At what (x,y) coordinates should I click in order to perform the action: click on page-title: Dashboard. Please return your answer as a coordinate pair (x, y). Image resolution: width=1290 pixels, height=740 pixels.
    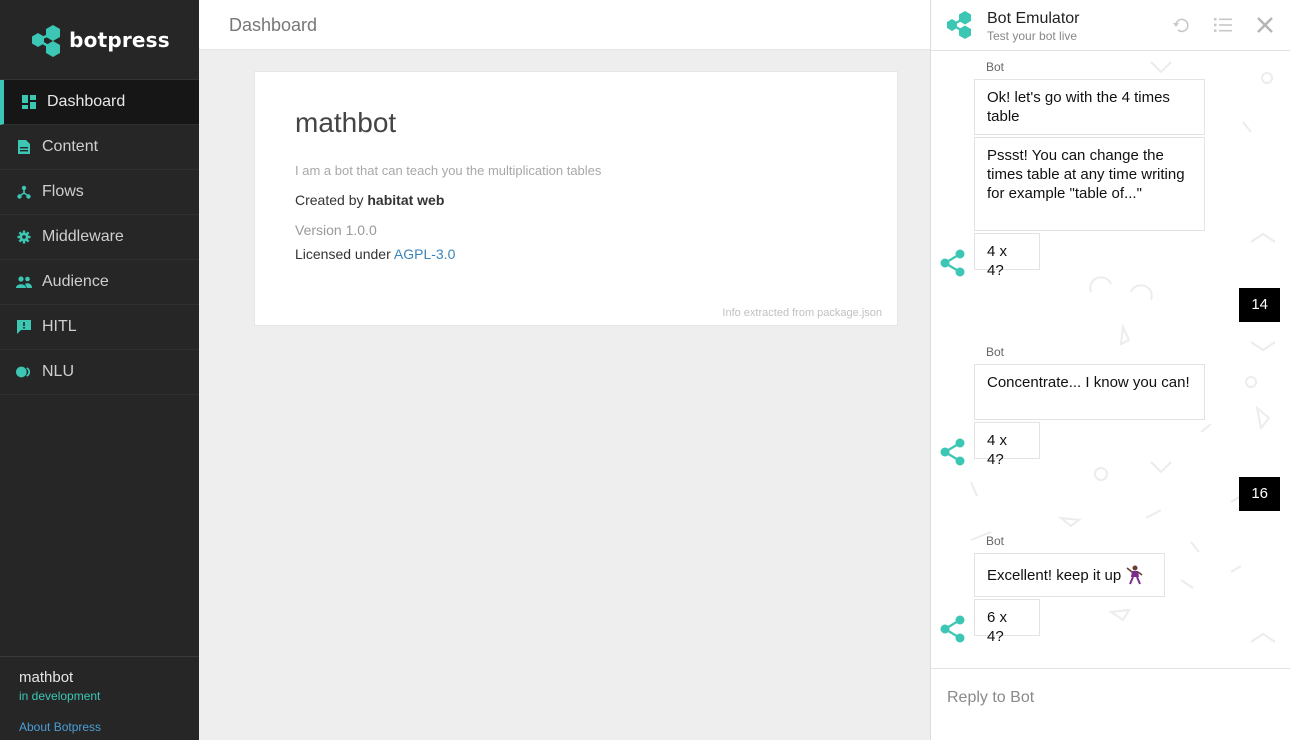
    Looking at the image, I should click on (273, 25).